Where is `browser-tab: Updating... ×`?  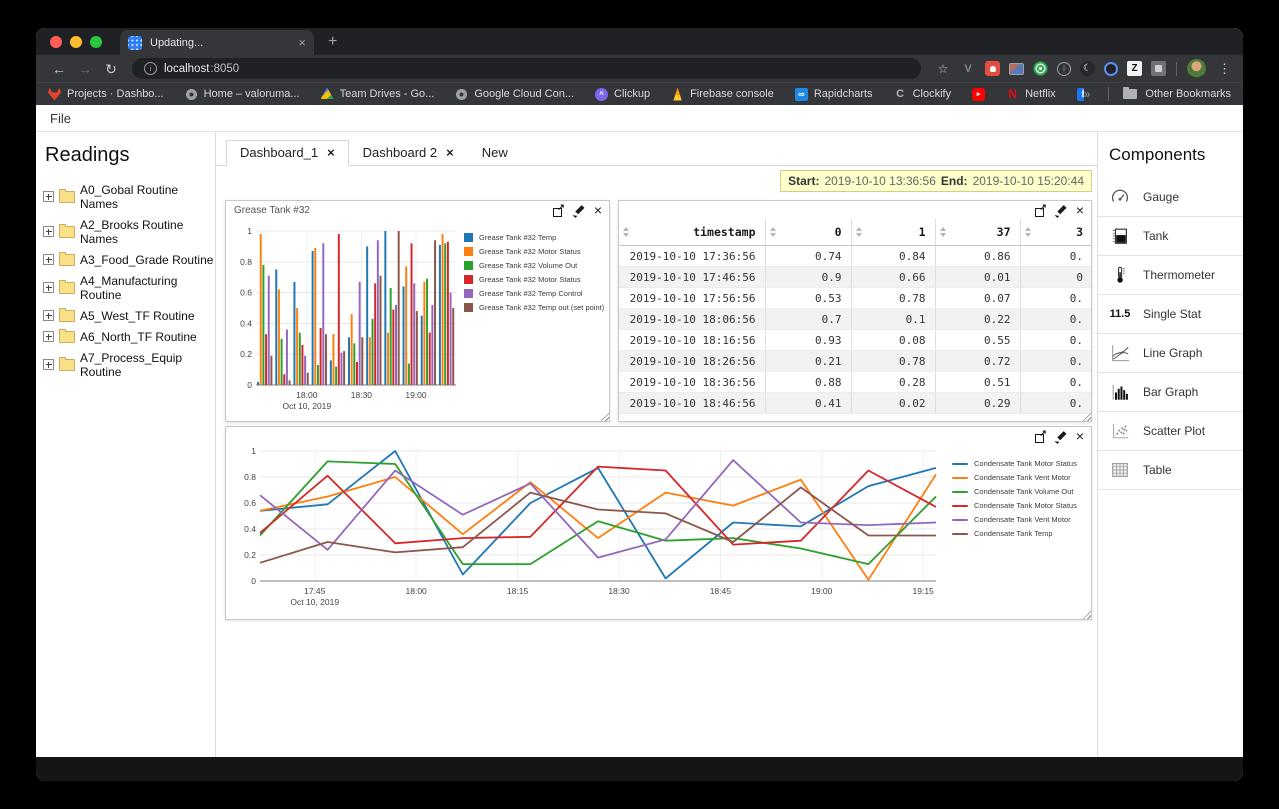 browser-tab: Updating... × is located at coordinates (217, 42).